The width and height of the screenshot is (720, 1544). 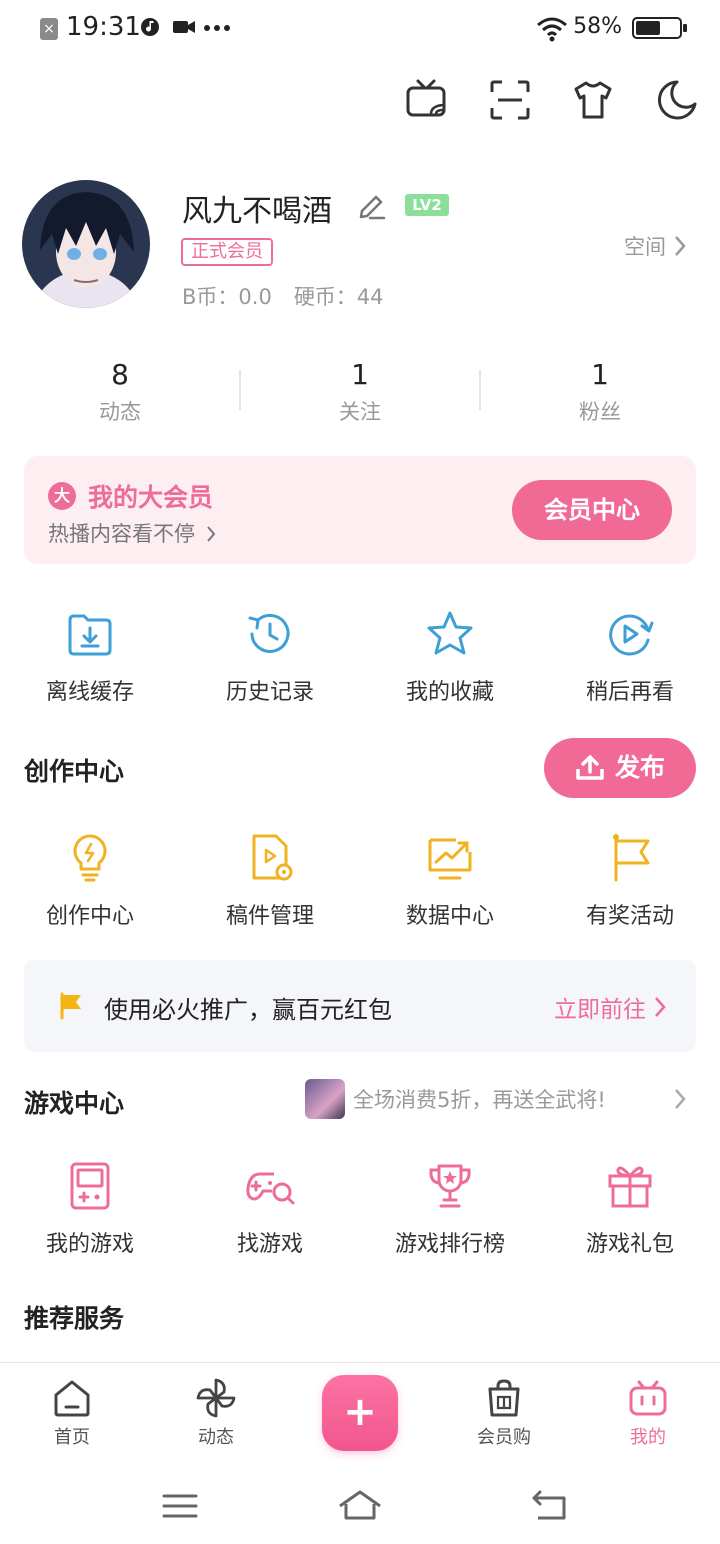 I want to click on quick-action-label: 稍后再看, so click(x=629, y=692).